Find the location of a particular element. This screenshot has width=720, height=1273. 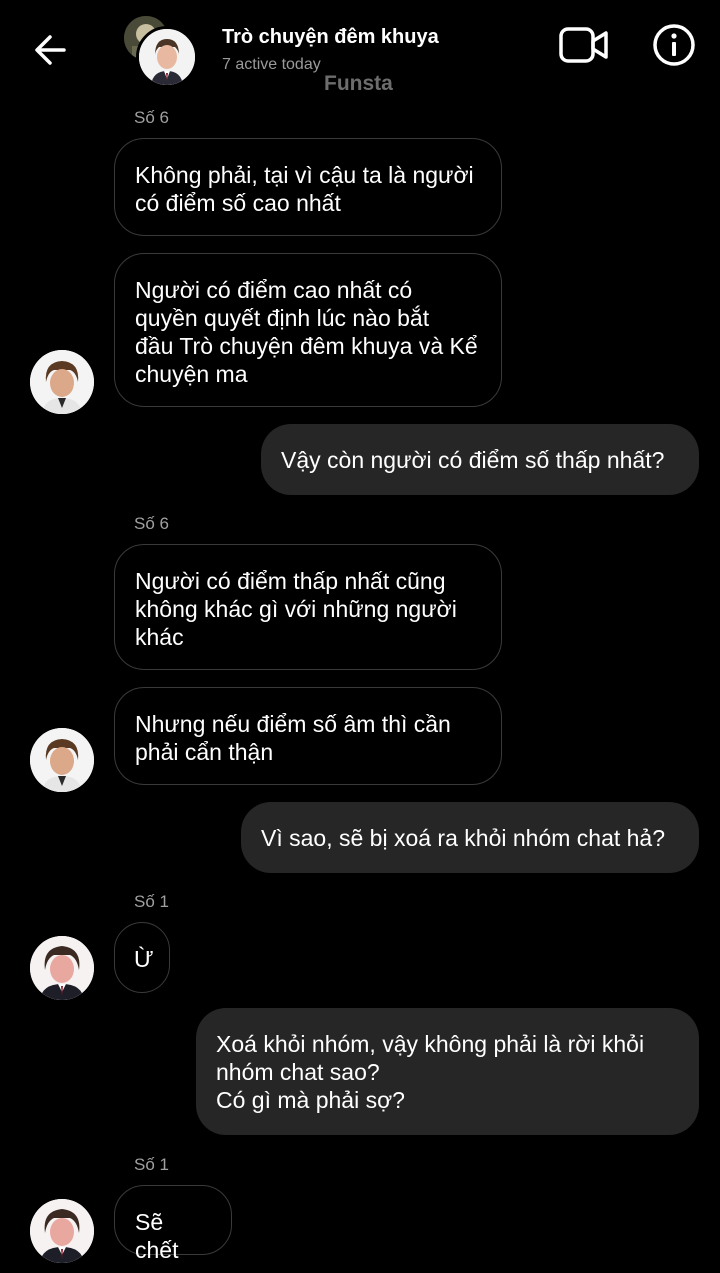

info-icon is located at coordinates (674, 45).